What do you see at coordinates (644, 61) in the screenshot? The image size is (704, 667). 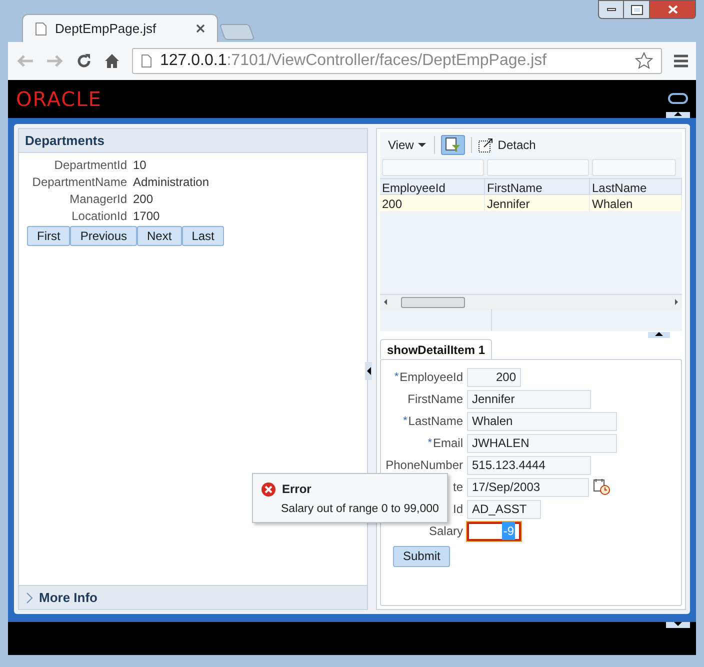 I see `star-icon` at bounding box center [644, 61].